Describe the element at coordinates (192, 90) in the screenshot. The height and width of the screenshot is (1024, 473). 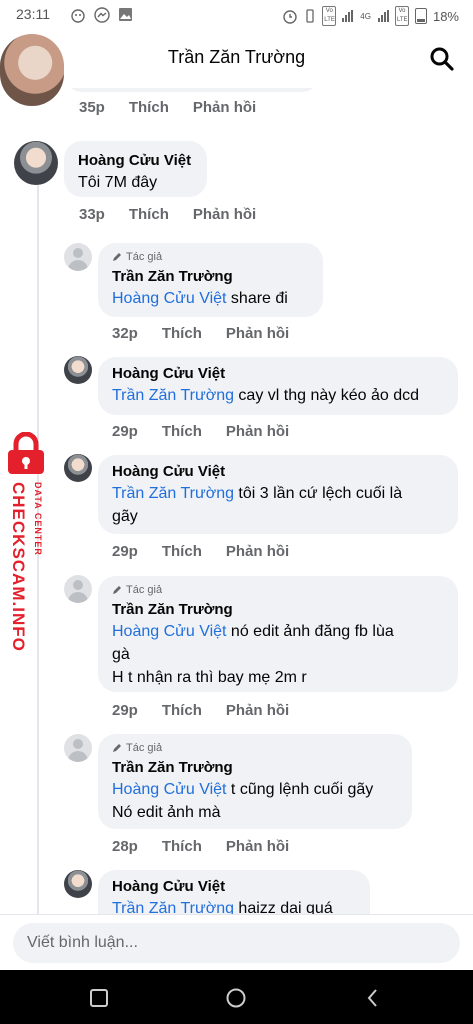
I see `comment-bubble-partial` at that location.